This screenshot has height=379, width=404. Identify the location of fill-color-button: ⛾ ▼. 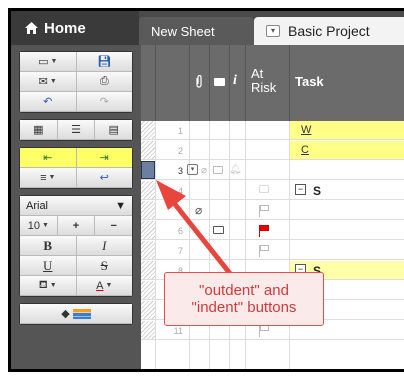
(48, 286).